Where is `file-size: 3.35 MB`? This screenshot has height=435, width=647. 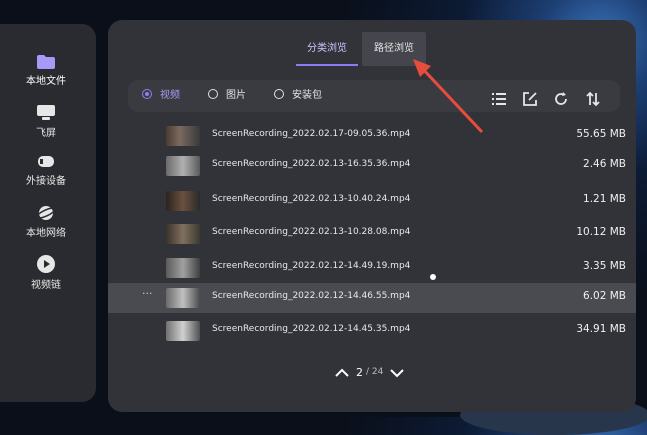
file-size: 3.35 MB is located at coordinates (604, 266).